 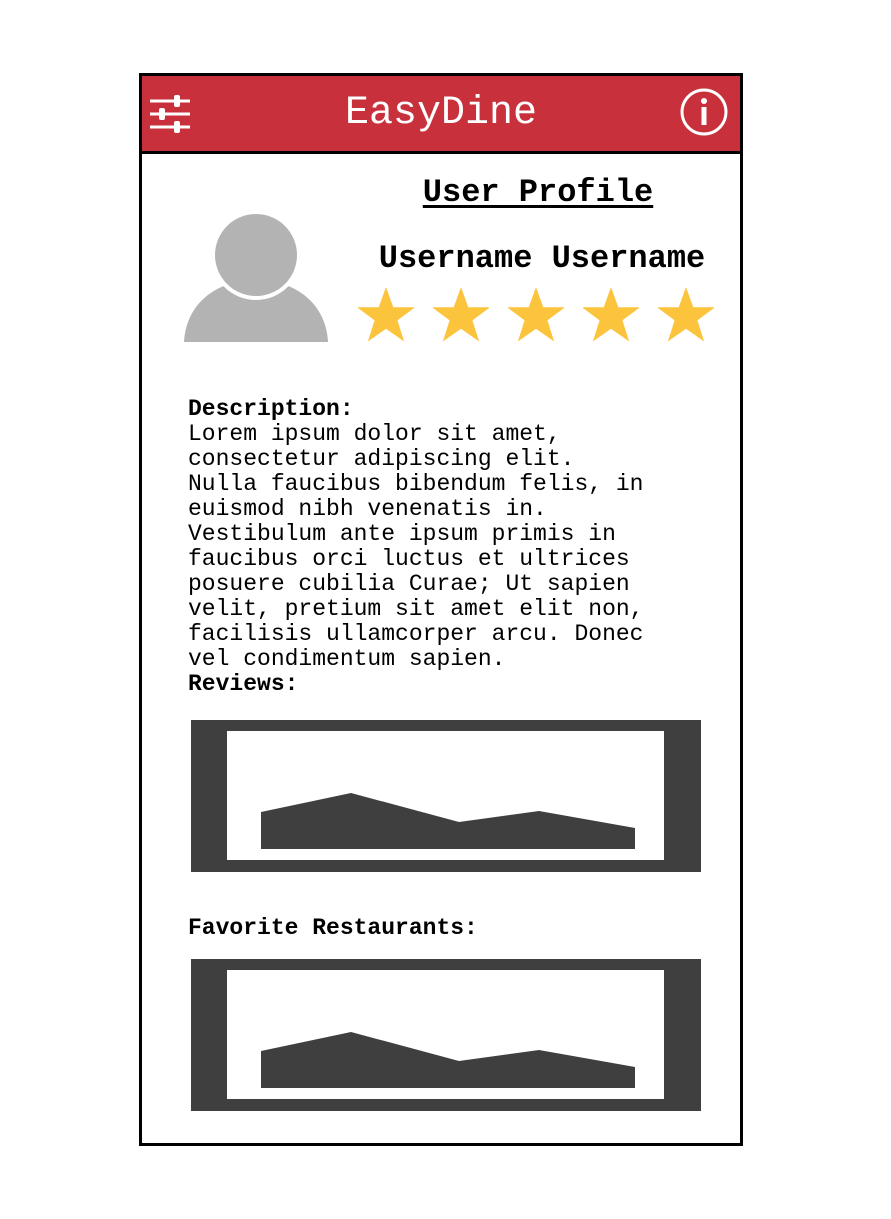 What do you see at coordinates (704, 112) in the screenshot?
I see `info-icon` at bounding box center [704, 112].